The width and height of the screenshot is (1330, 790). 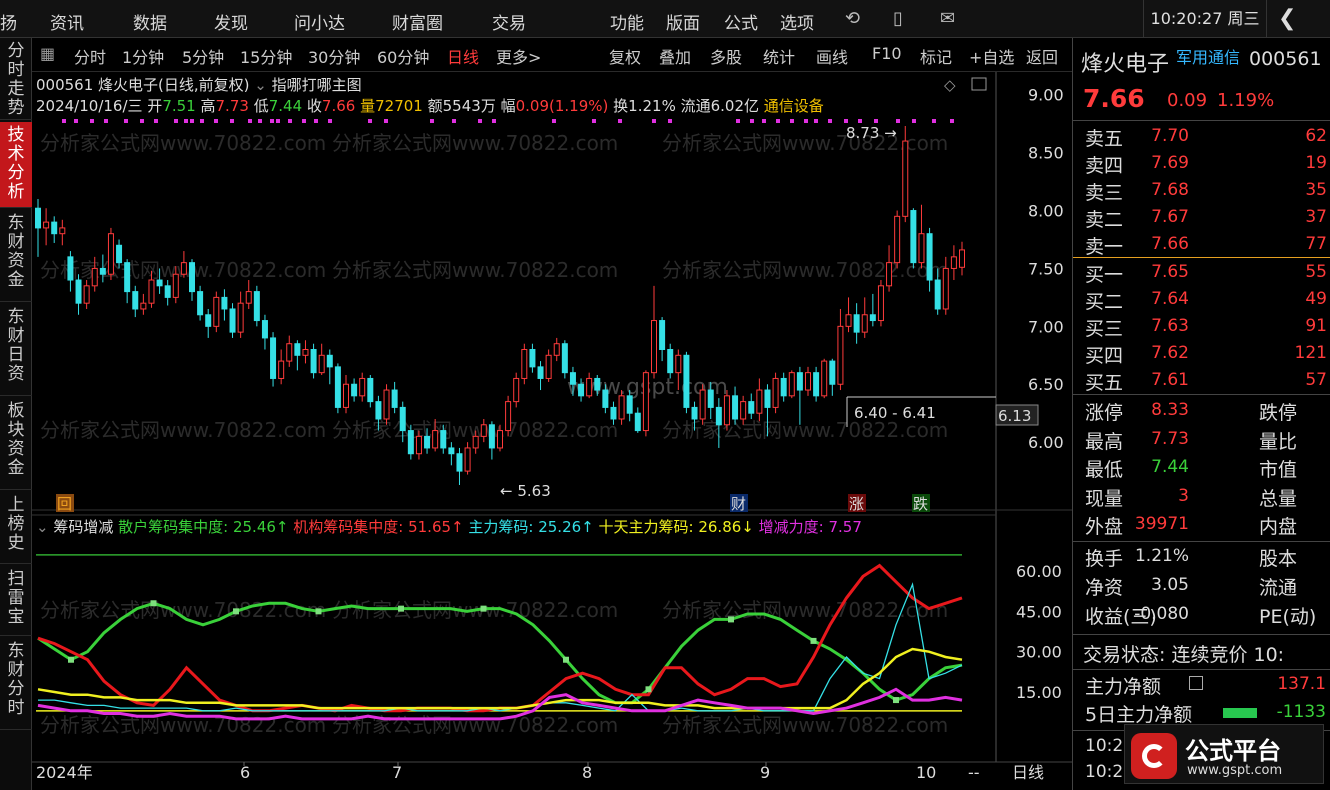 What do you see at coordinates (518, 56) in the screenshot?
I see `period-more: 更多>` at bounding box center [518, 56].